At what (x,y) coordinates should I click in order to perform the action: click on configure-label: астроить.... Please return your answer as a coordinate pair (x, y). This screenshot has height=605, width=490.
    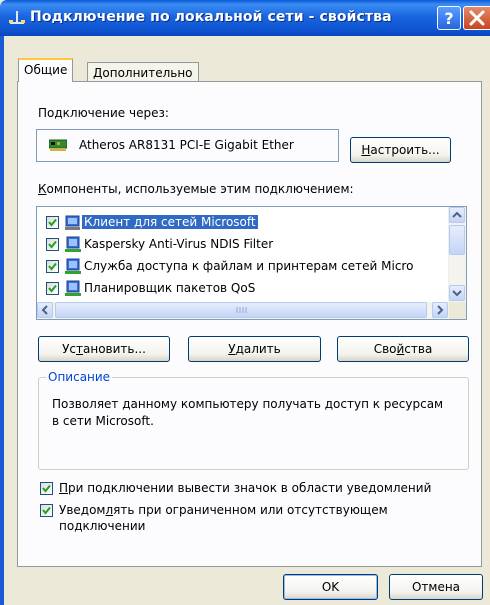
    Looking at the image, I should click on (405, 150).